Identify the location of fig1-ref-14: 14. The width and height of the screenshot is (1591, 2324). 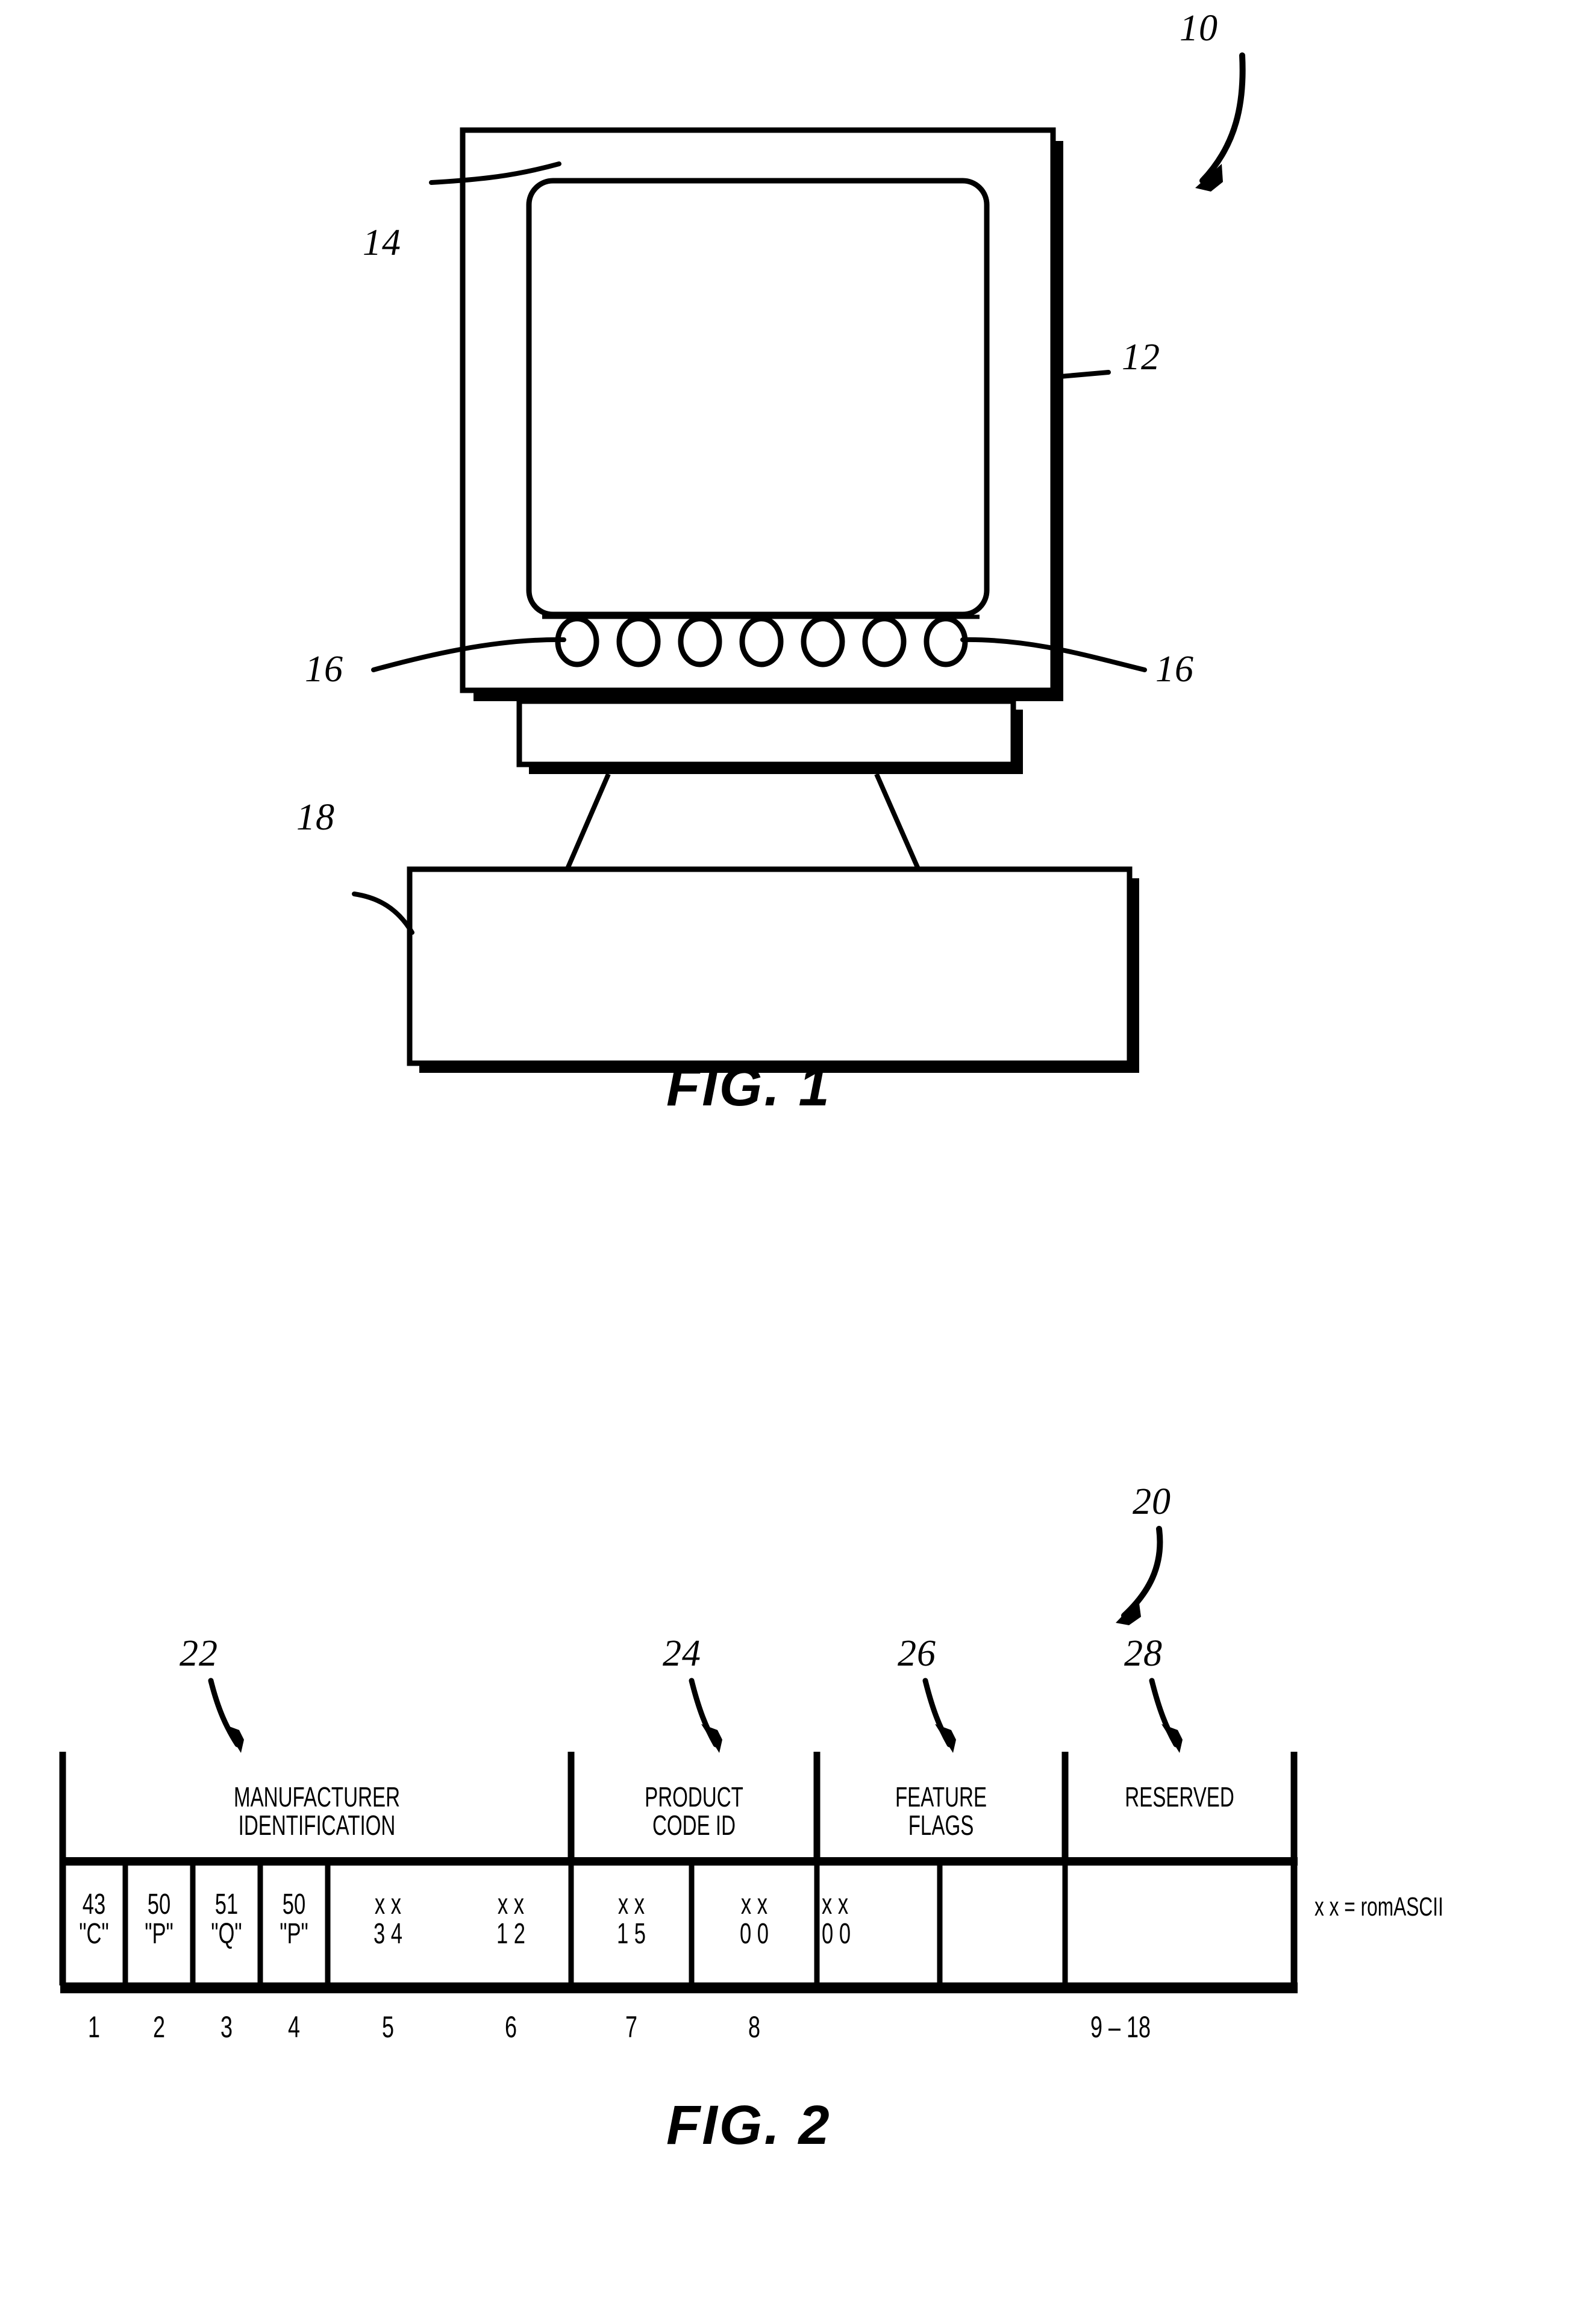
(382, 242).